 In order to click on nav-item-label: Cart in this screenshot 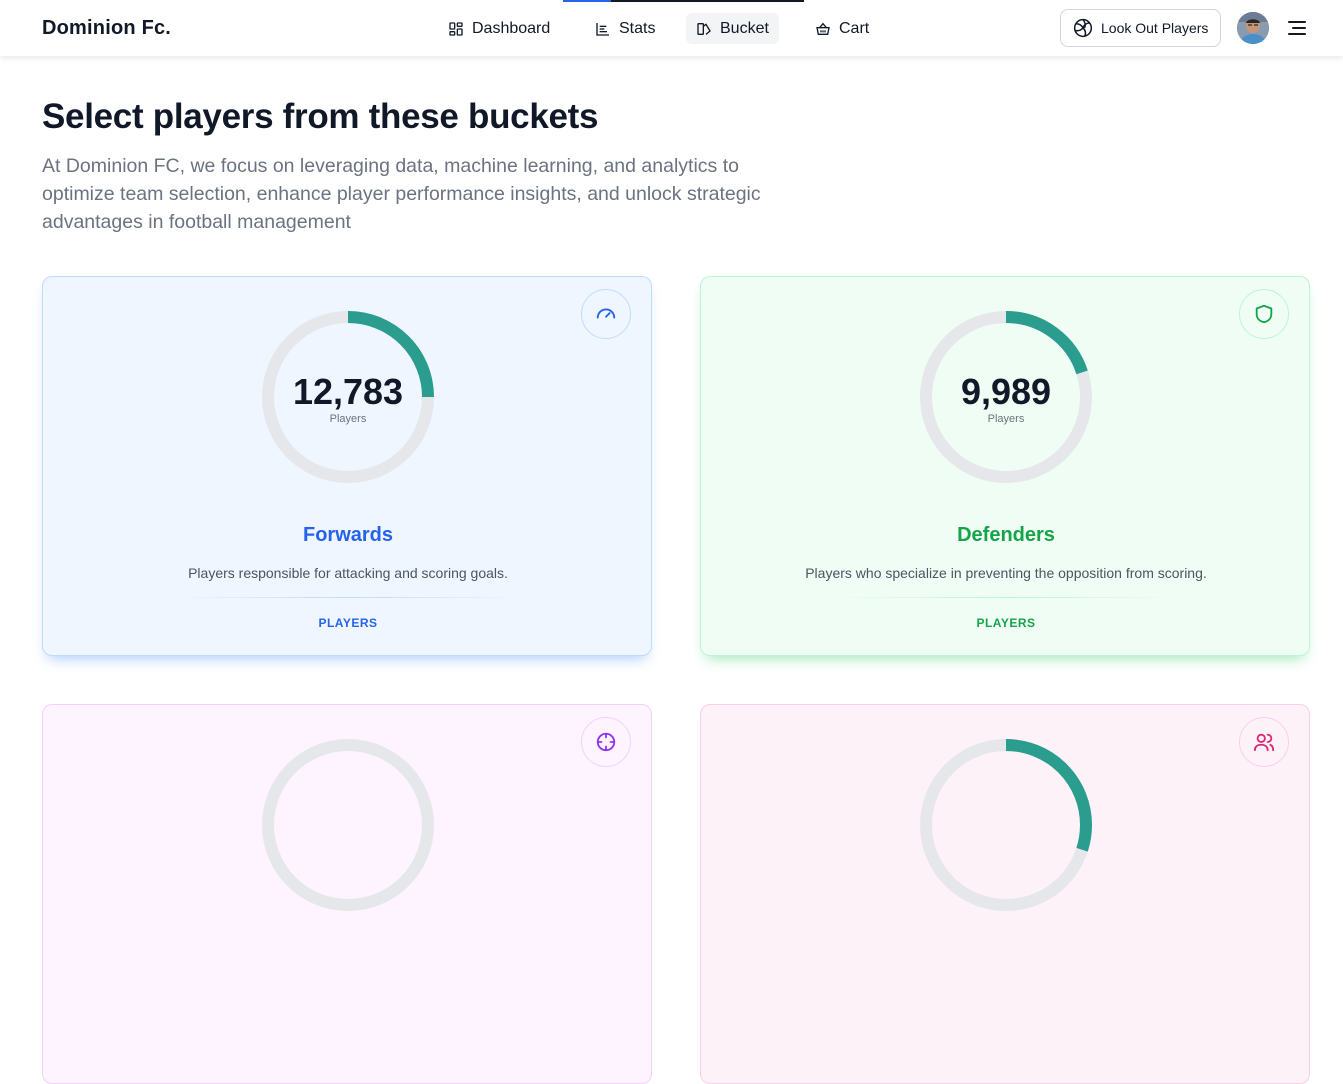, I will do `click(854, 28)`.